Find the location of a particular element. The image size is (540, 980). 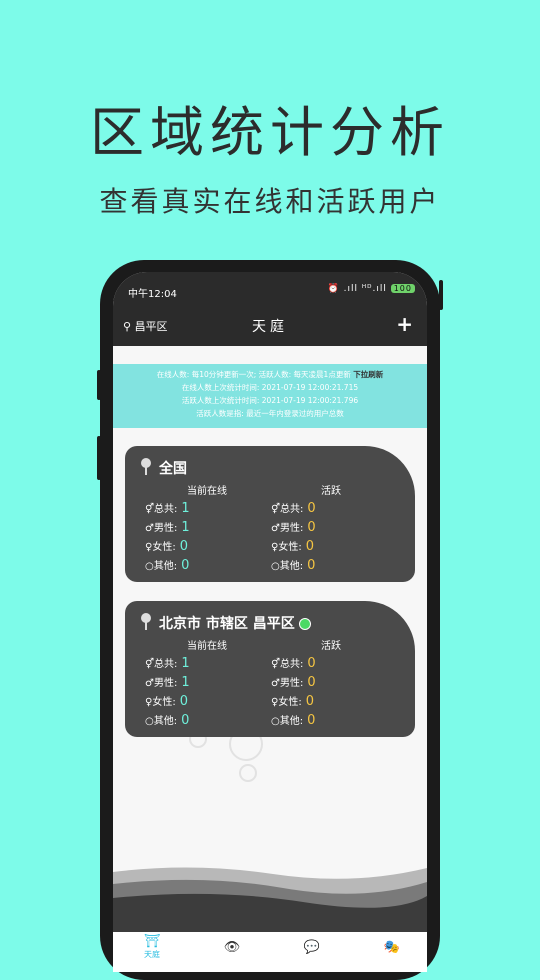

app-bar: ⚲ 昌平区 天庭 + is located at coordinates (270, 326).